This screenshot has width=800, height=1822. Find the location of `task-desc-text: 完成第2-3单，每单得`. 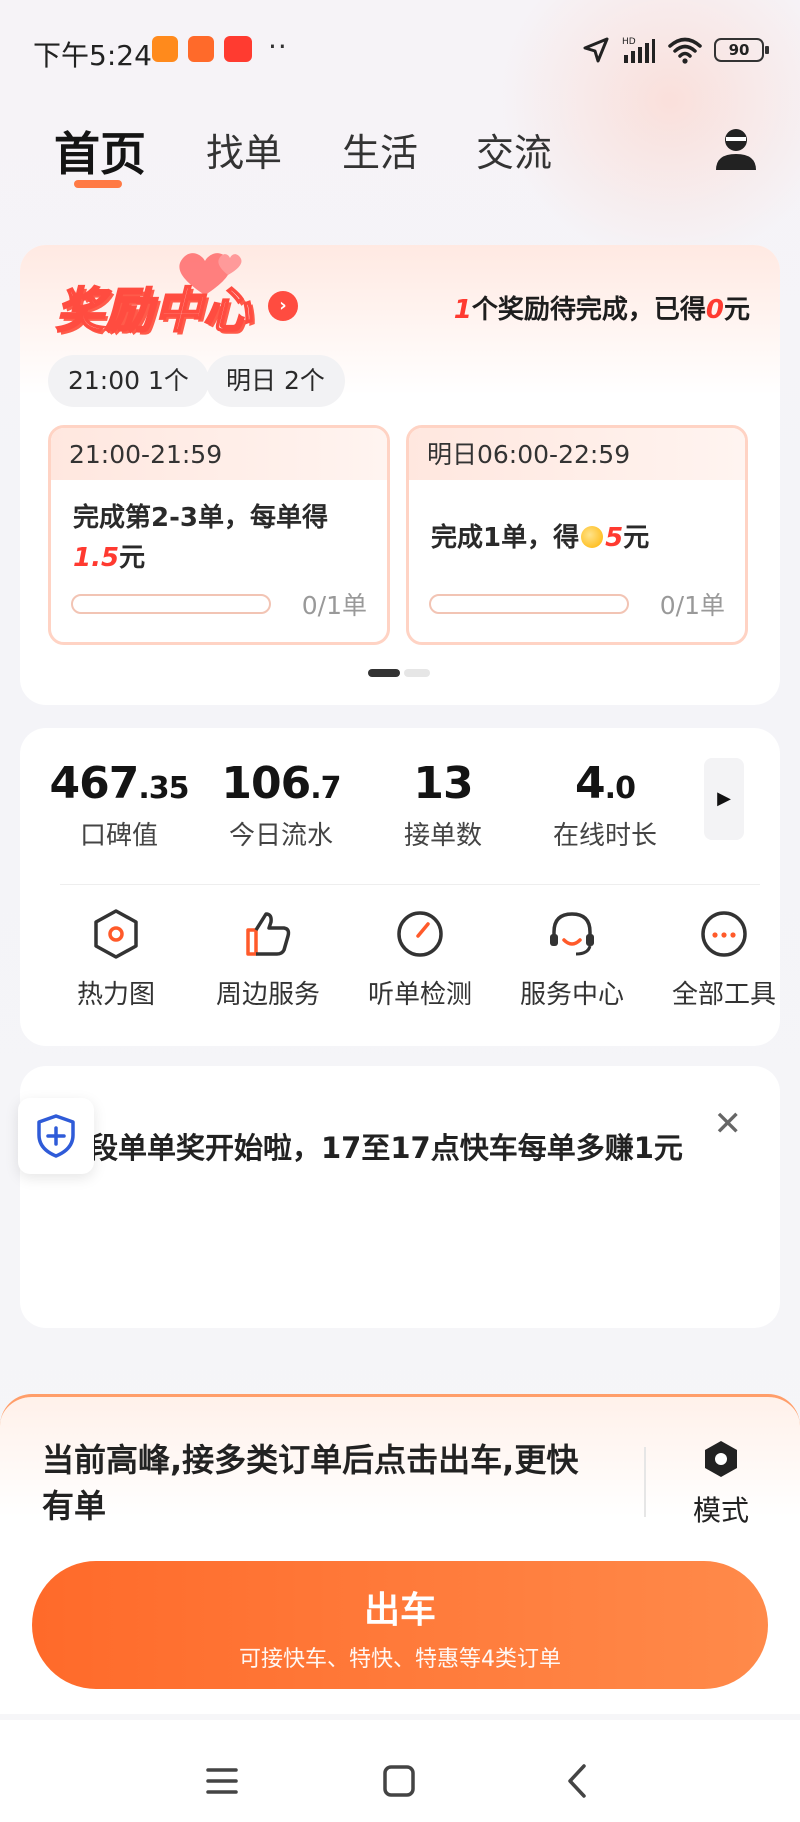

task-desc-text: 完成第2-3单，每单得 is located at coordinates (200, 518).